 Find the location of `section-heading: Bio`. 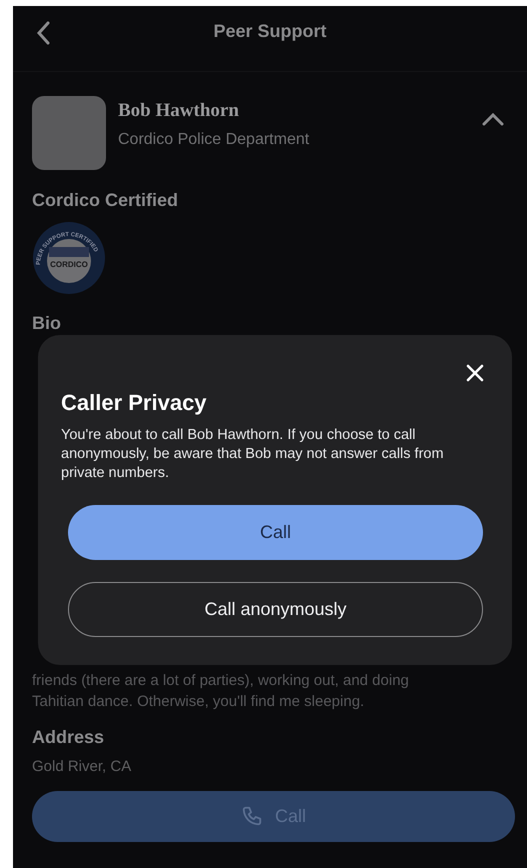

section-heading: Bio is located at coordinates (47, 323).